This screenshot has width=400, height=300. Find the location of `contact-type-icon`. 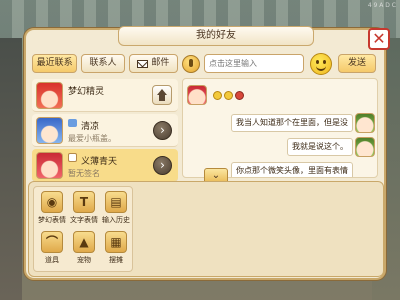

contact-type-icon is located at coordinates (72, 157).